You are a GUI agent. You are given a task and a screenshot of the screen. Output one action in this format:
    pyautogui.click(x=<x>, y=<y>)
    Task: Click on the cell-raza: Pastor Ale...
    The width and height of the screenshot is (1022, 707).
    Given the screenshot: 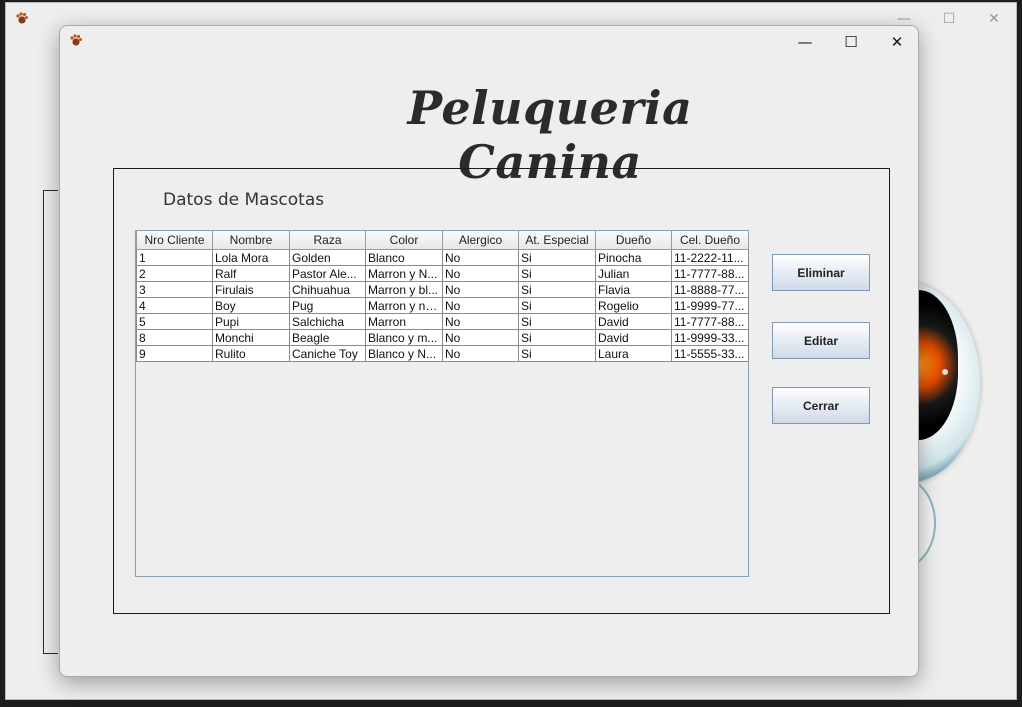 What is the action you would take?
    pyautogui.click(x=327, y=273)
    